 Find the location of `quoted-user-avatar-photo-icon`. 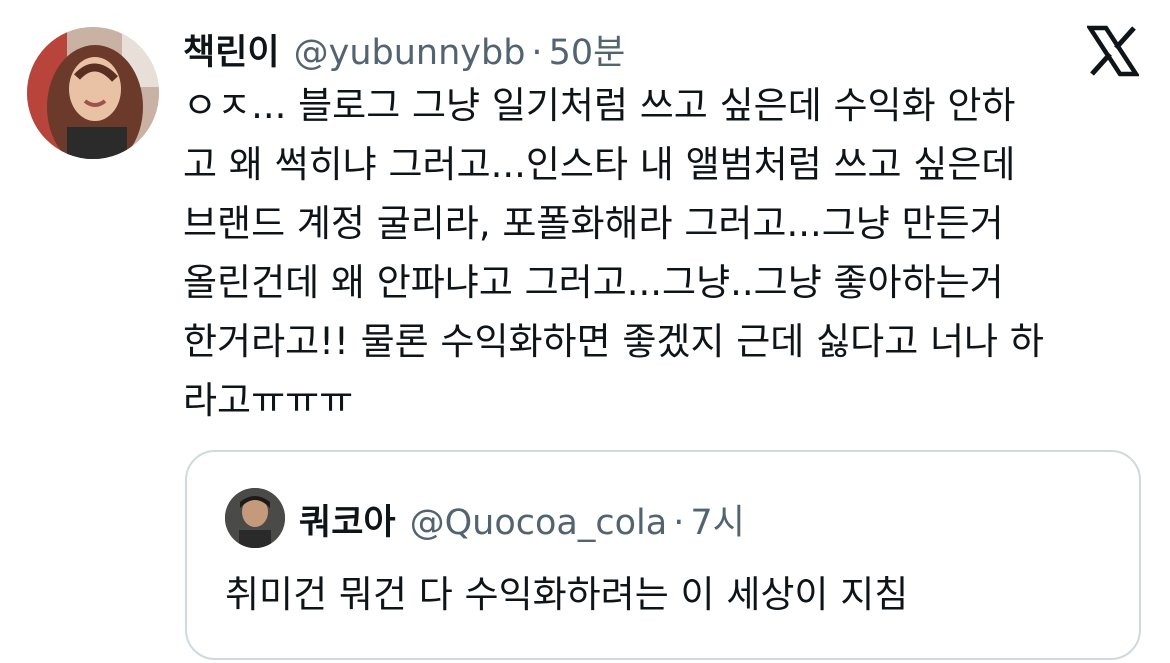

quoted-user-avatar-photo-icon is located at coordinates (255, 518).